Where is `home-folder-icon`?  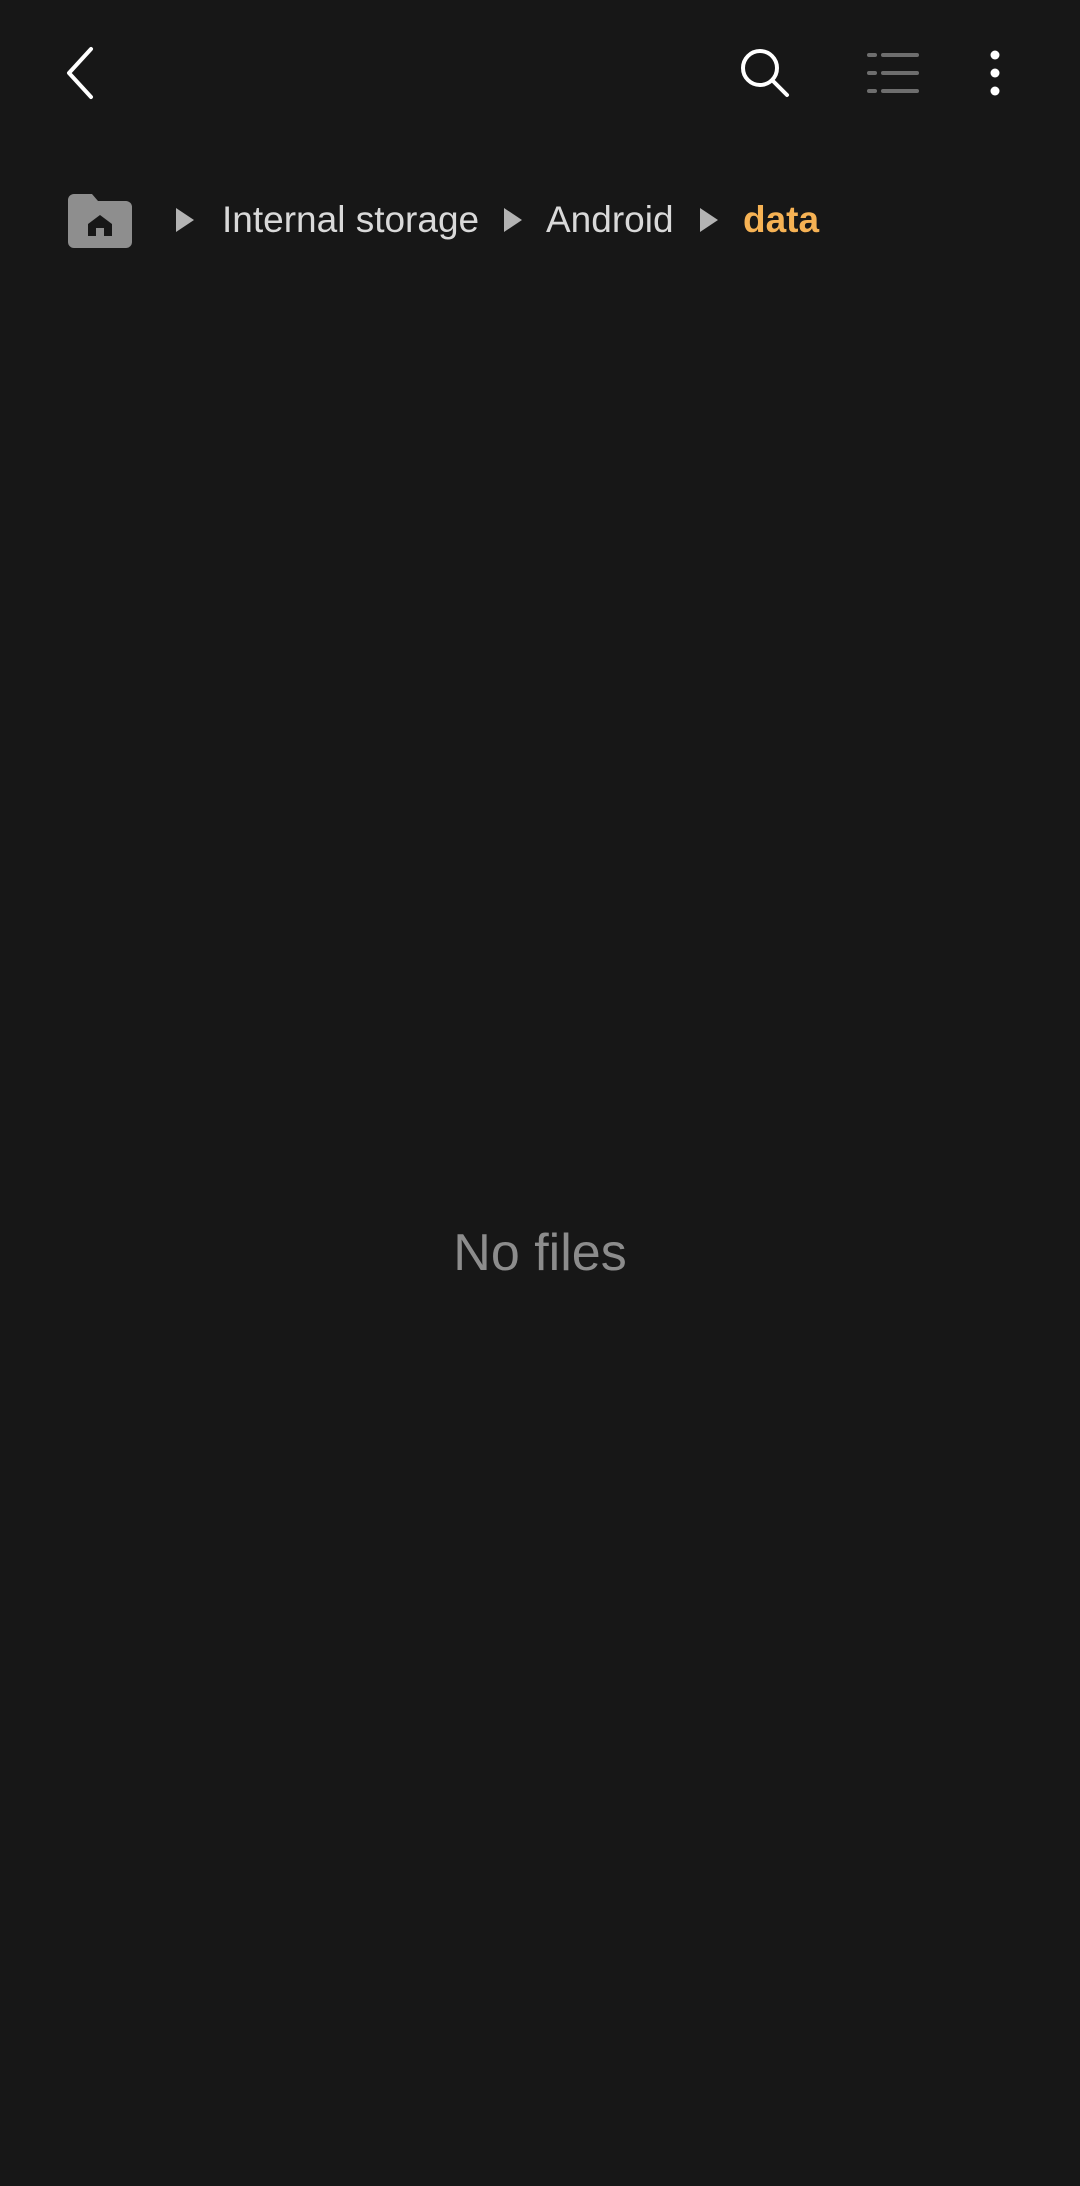
home-folder-icon is located at coordinates (100, 221).